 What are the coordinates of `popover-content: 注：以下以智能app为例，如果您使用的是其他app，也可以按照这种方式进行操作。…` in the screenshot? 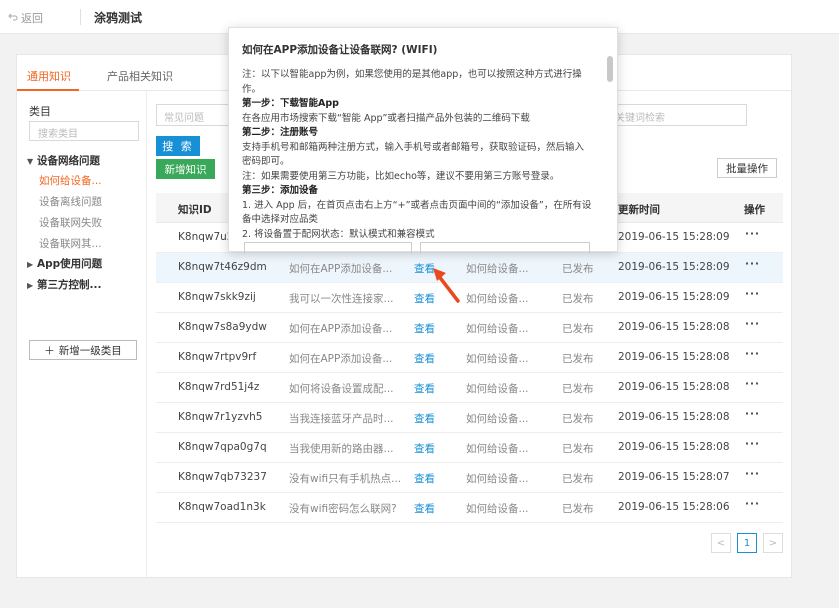 It's located at (417, 158).